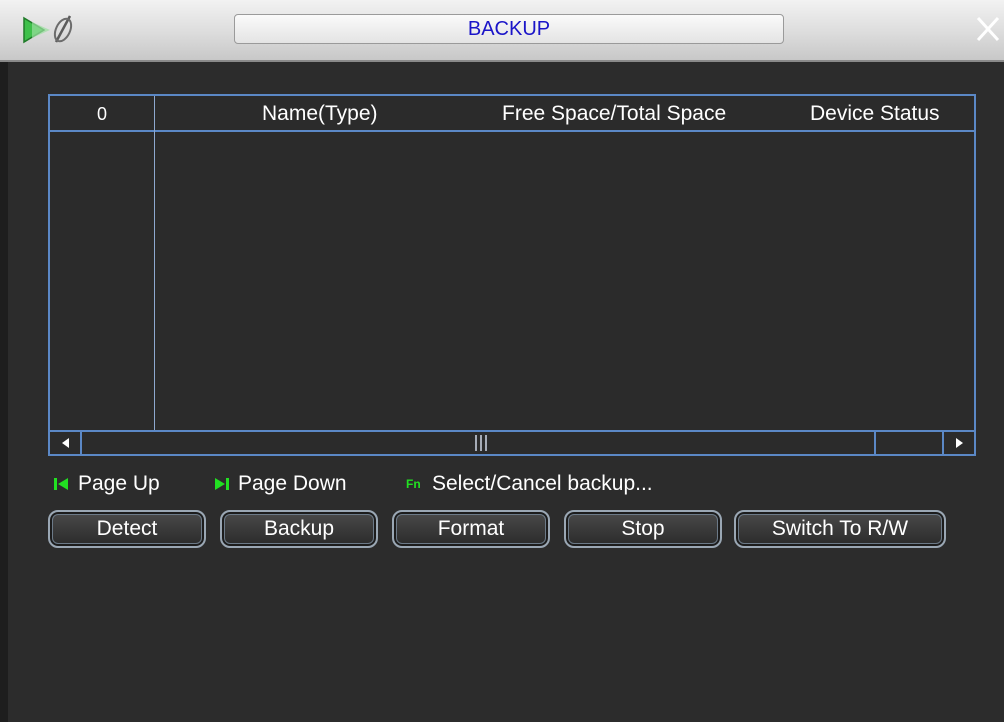 The height and width of the screenshot is (722, 1004). What do you see at coordinates (875, 114) in the screenshot?
I see `column-header-device-status: Device Status` at bounding box center [875, 114].